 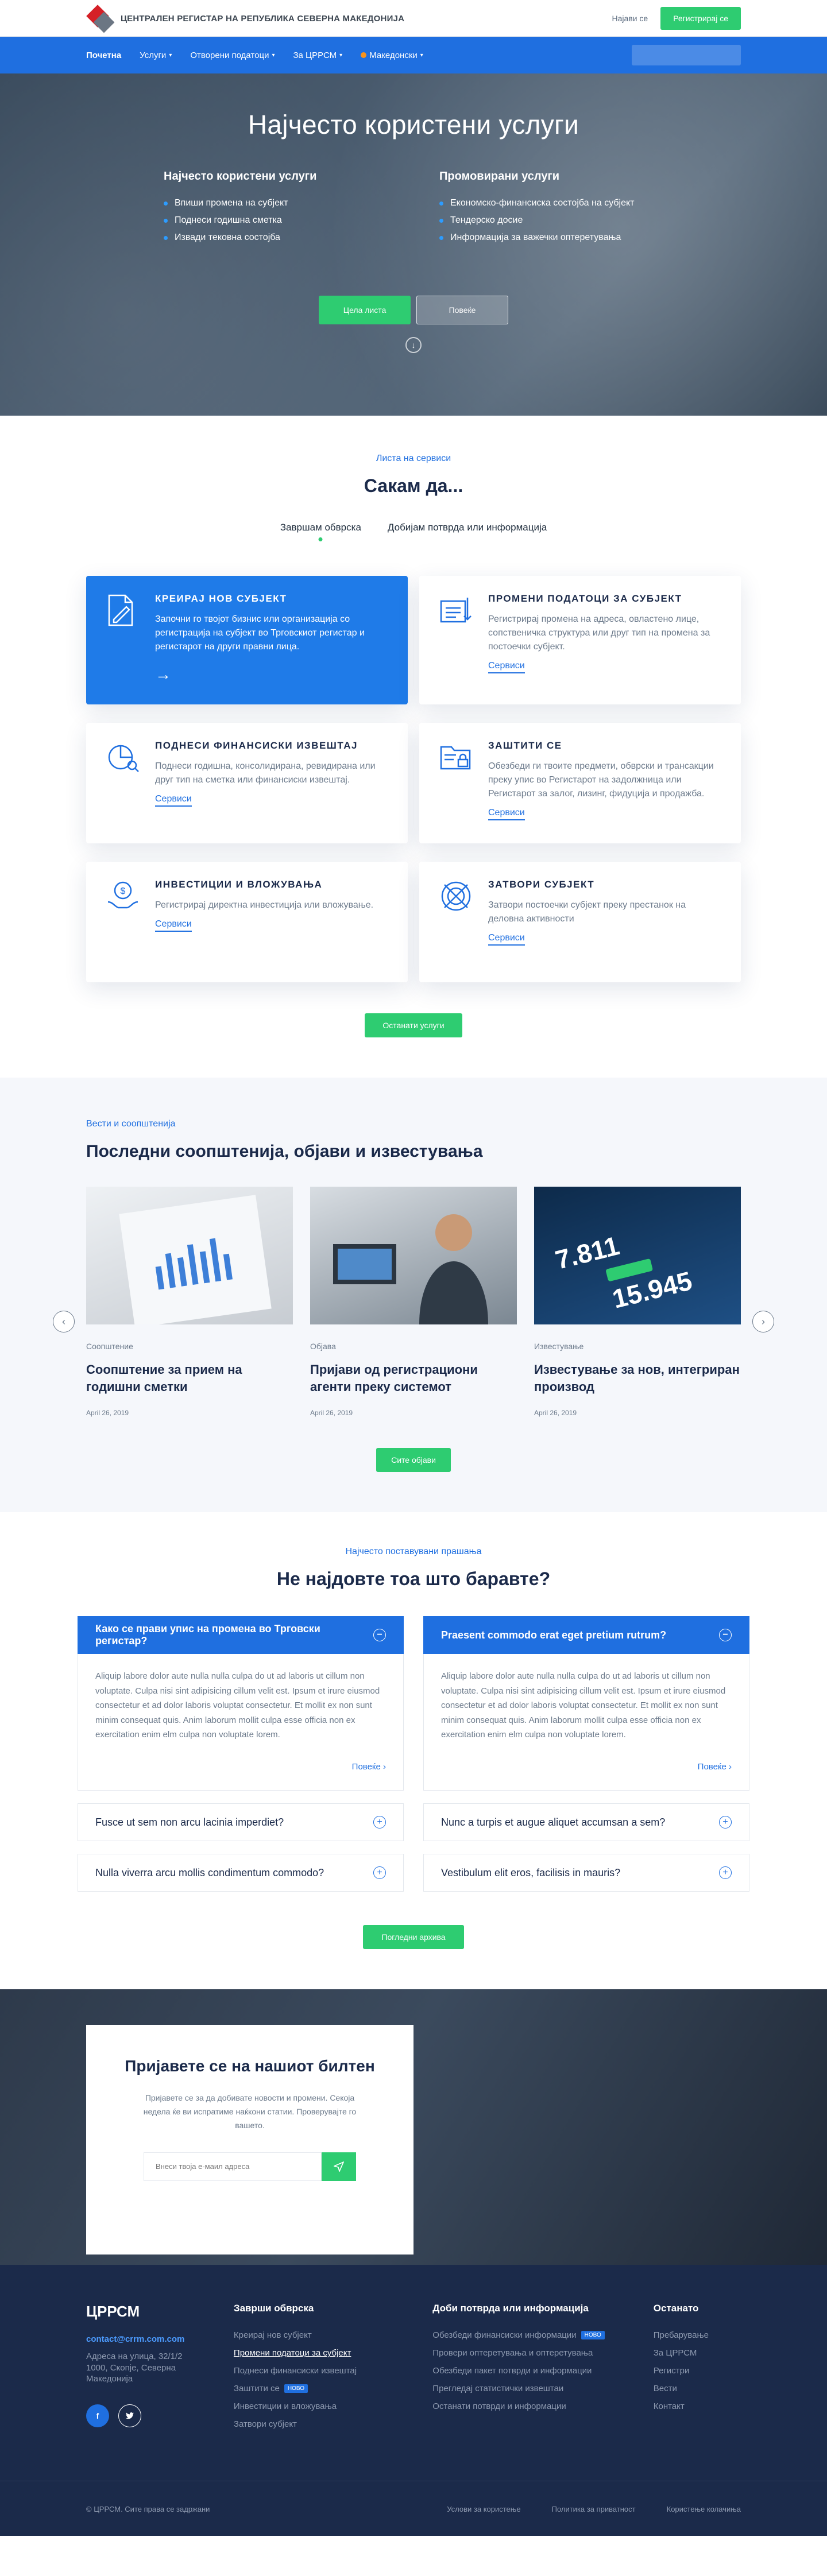 I want to click on nav-item-home: Почетна, so click(x=103, y=56).